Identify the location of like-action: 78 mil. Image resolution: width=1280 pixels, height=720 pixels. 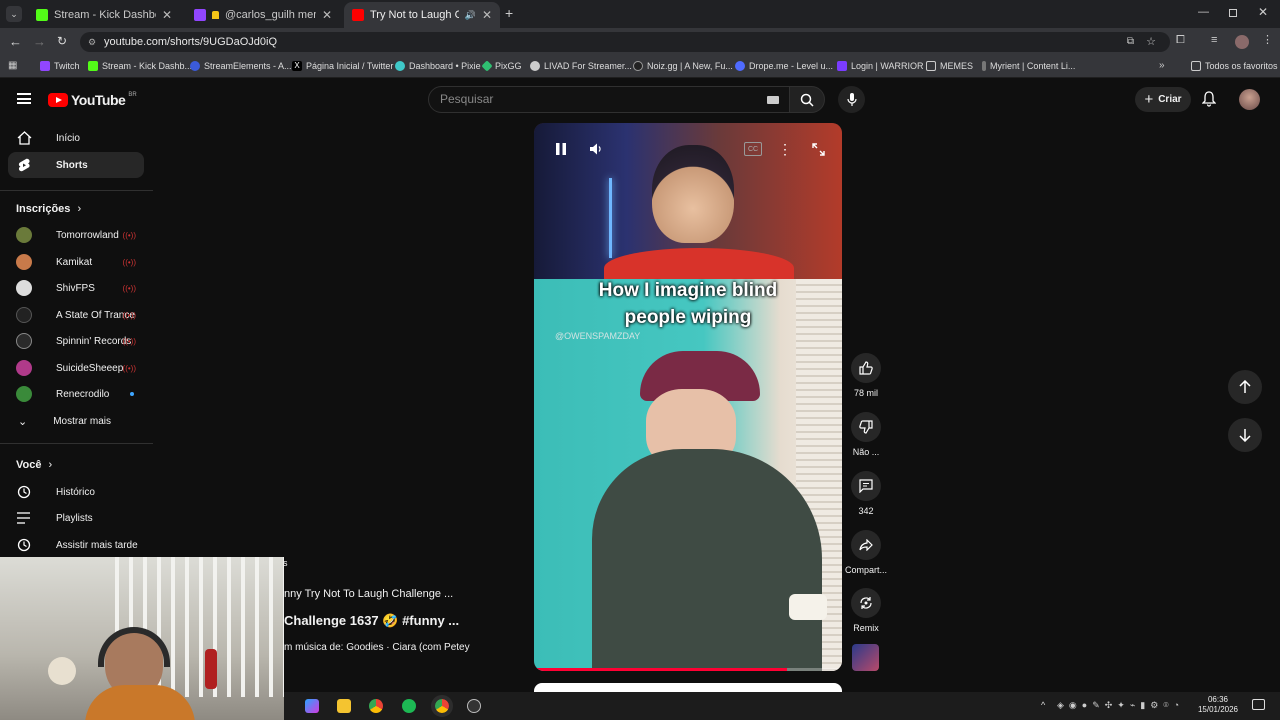
(866, 375).